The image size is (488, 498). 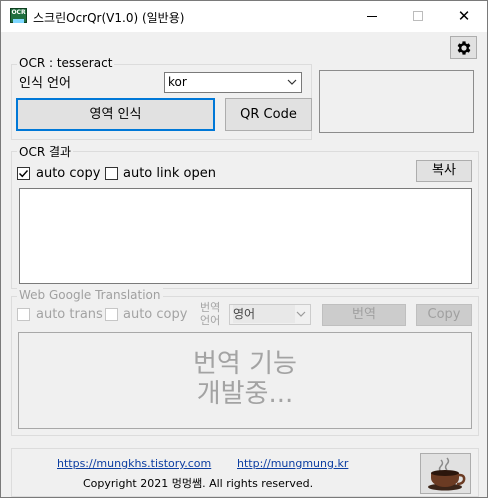 What do you see at coordinates (111, 173) in the screenshot?
I see `auto-link-open-checkbox` at bounding box center [111, 173].